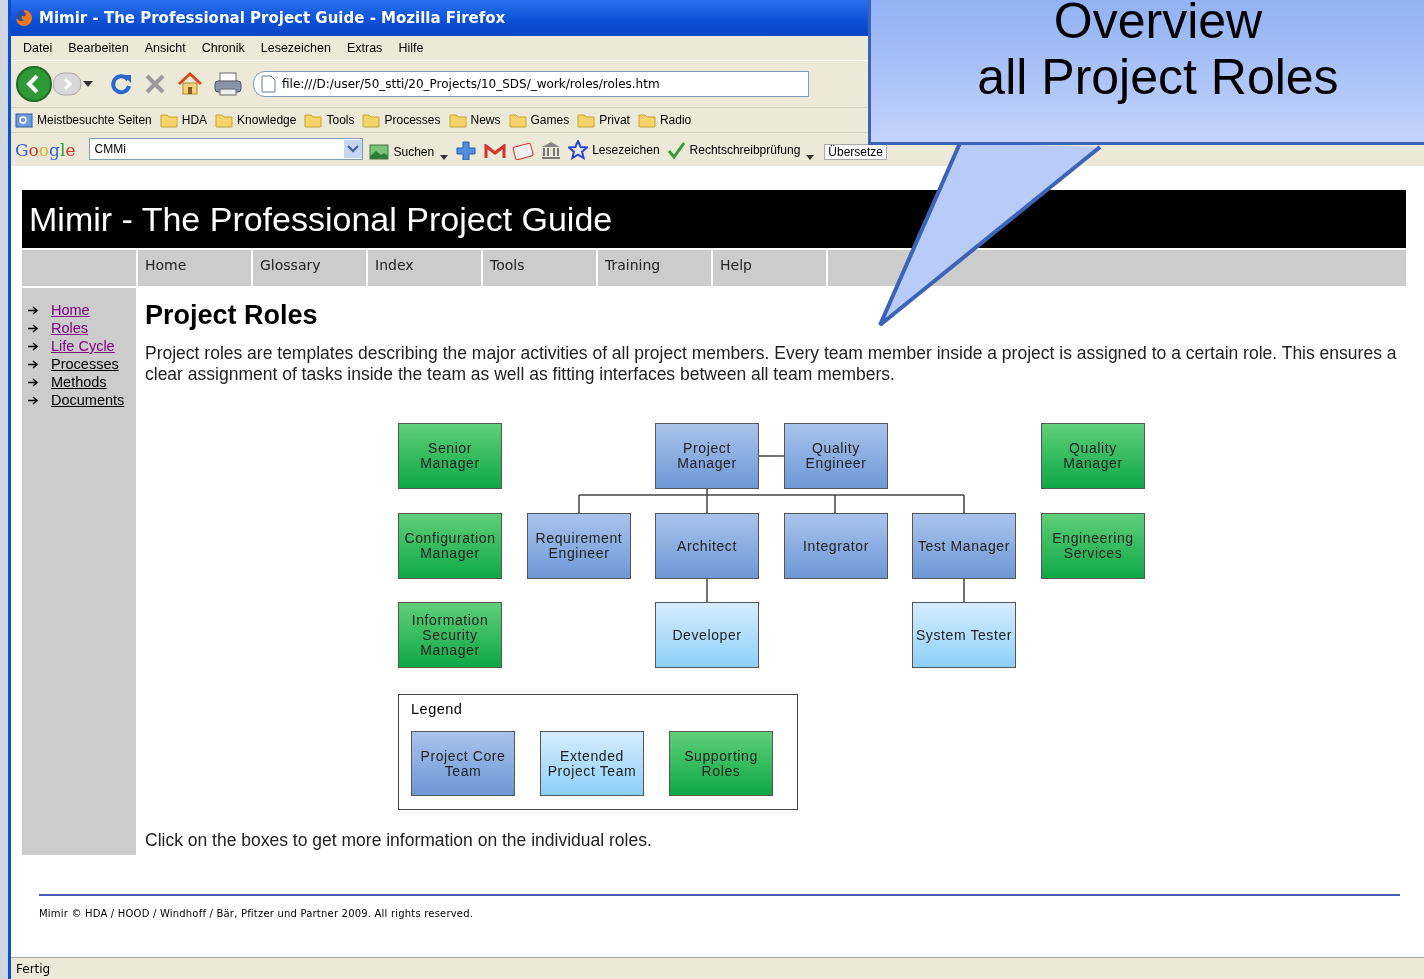 The width and height of the screenshot is (1424, 979). Describe the element at coordinates (707, 635) in the screenshot. I see `role-box: Developer` at that location.